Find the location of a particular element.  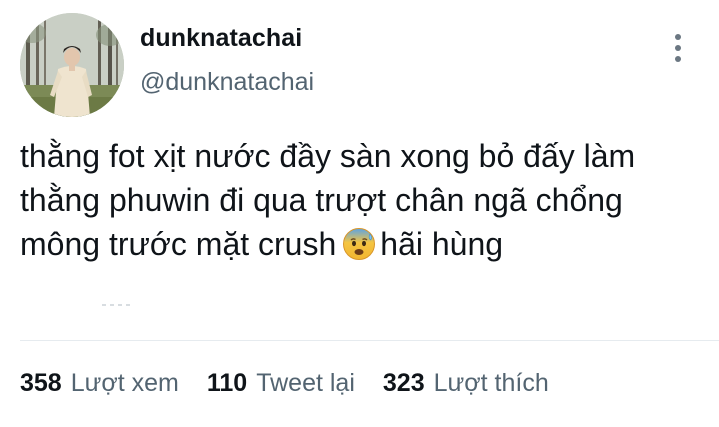

user-handle: @dunknatachai is located at coordinates (227, 82).